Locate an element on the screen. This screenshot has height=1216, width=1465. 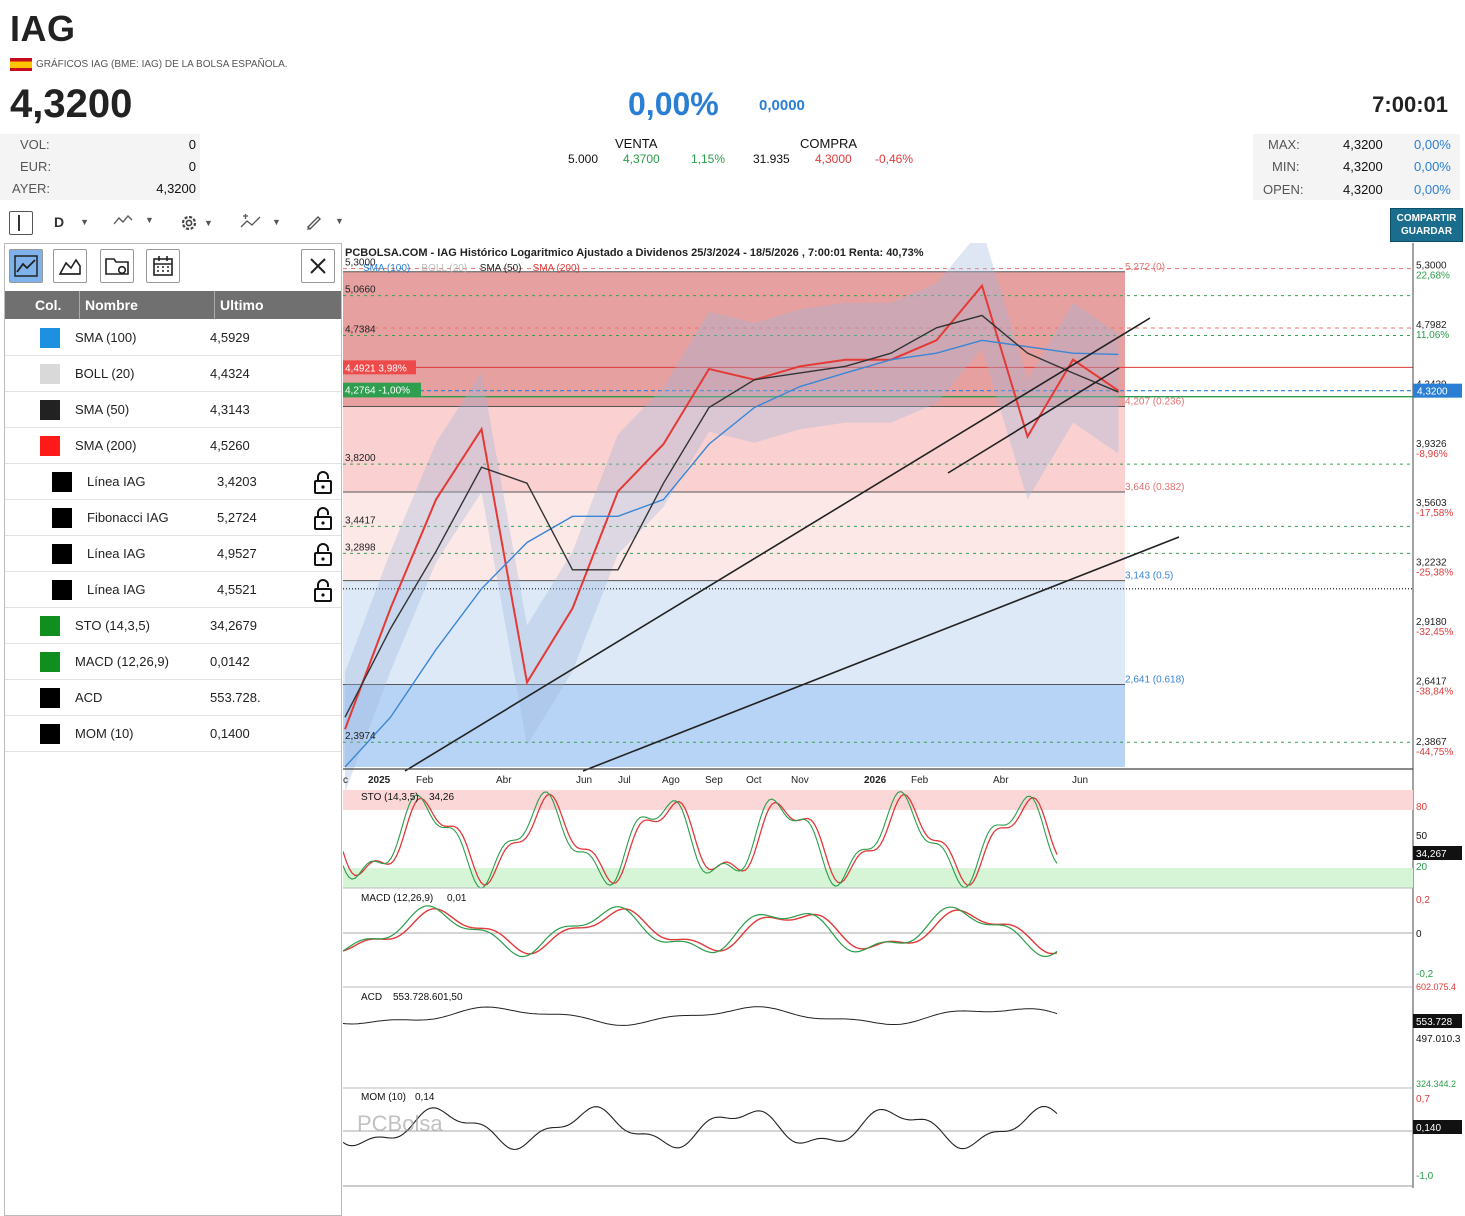
x-axis-label: Abr is located at coordinates (1001, 780).